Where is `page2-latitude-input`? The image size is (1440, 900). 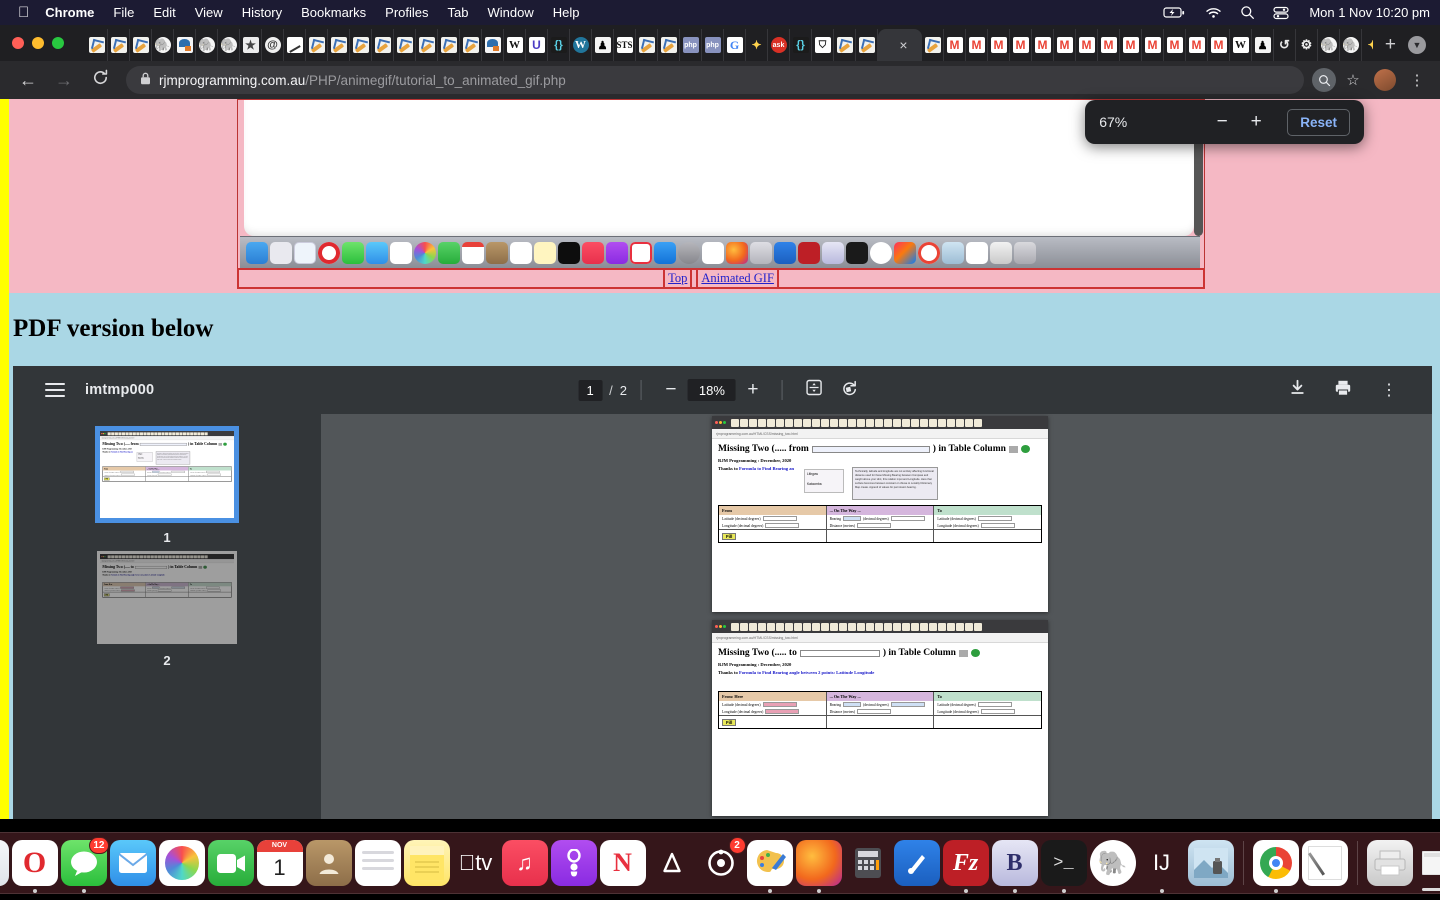
page2-latitude-input is located at coordinates (779, 704).